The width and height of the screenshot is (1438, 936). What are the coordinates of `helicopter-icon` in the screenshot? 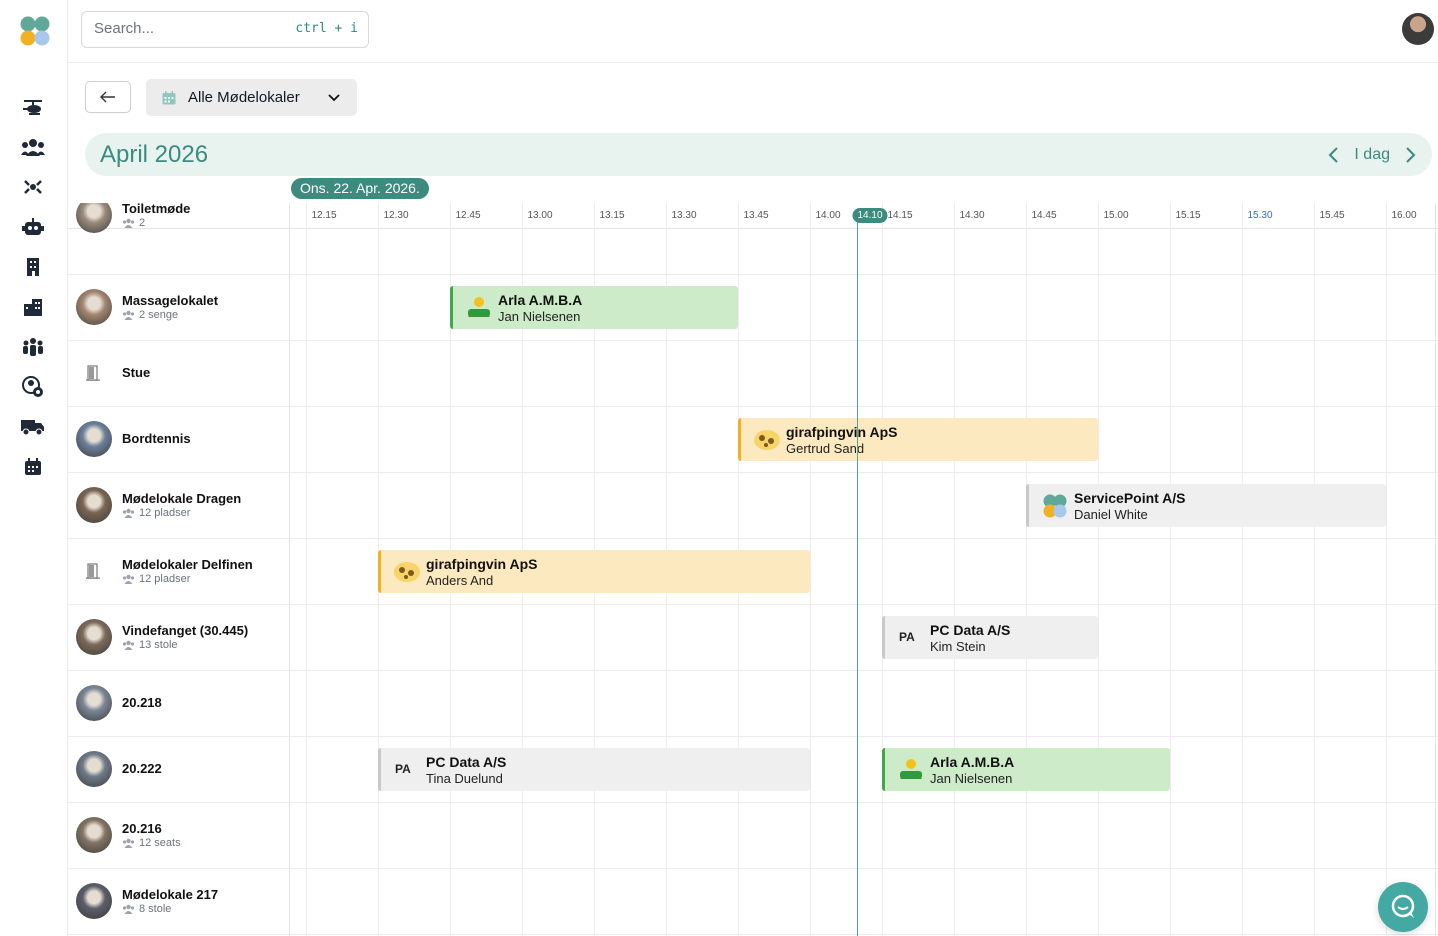 It's located at (33, 107).